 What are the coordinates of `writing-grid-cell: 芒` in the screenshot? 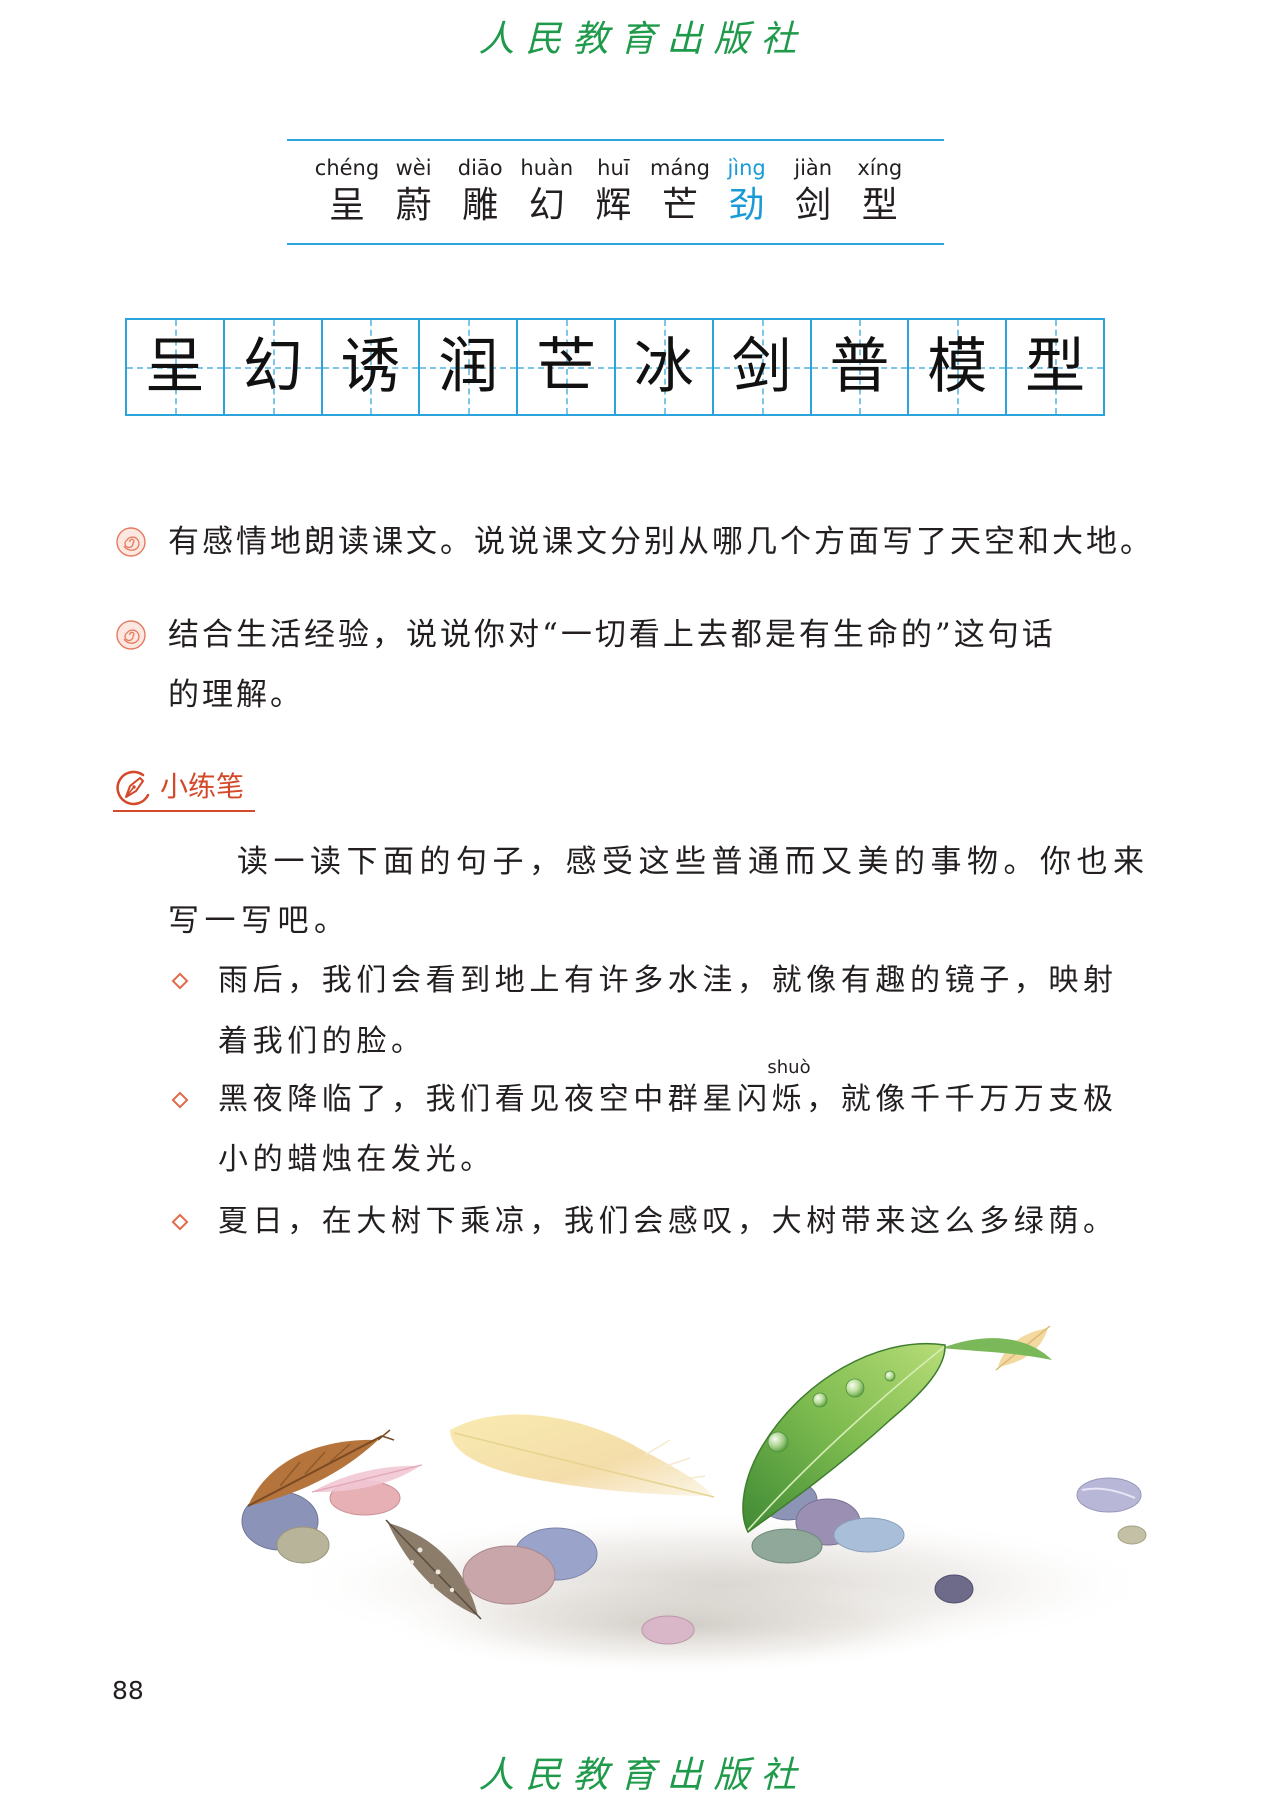 It's located at (565, 367).